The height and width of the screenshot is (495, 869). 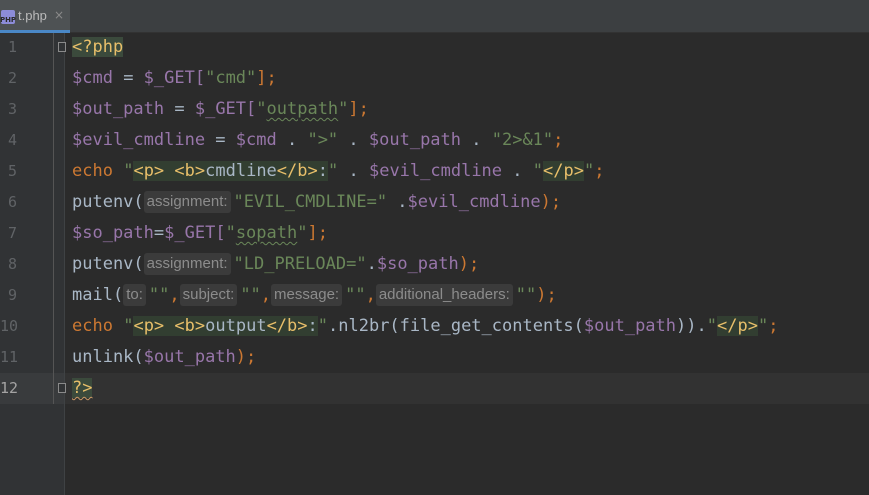 I want to click on php-close-tag: ?>, so click(x=82, y=388).